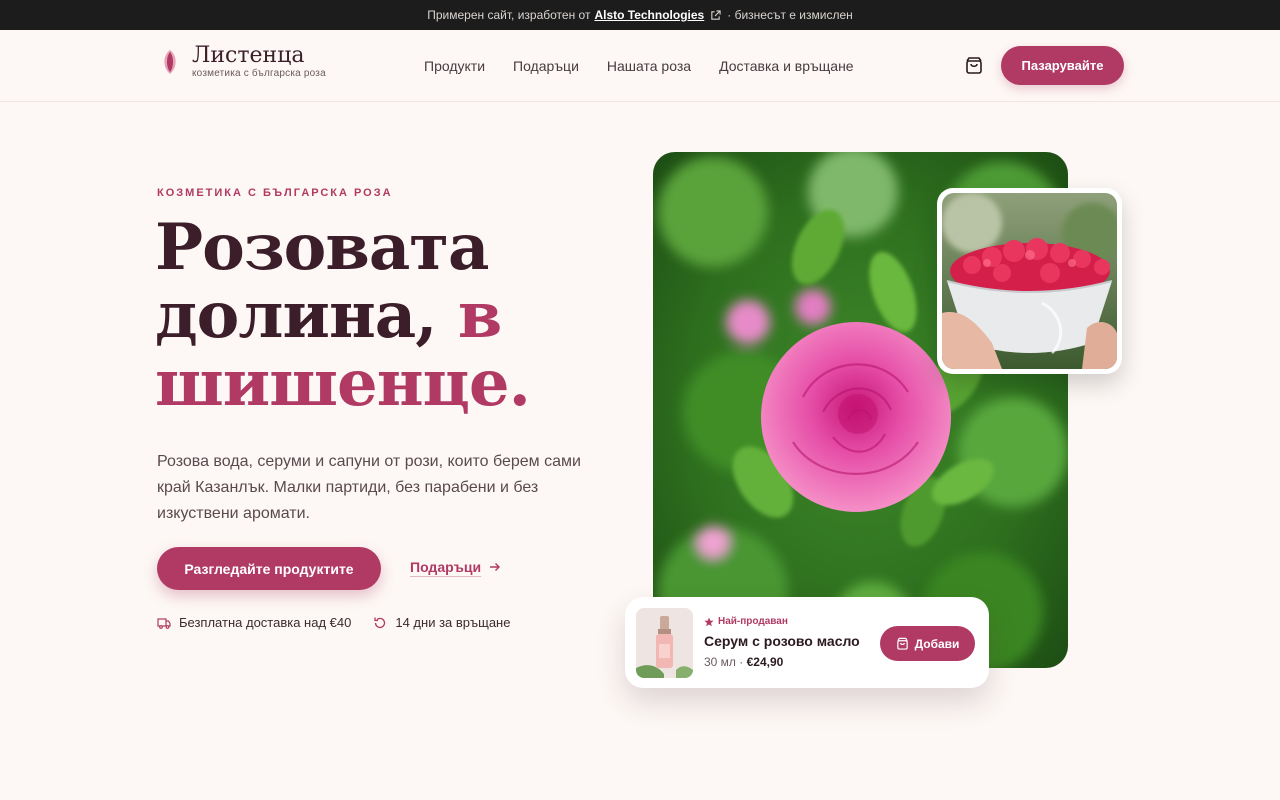  What do you see at coordinates (322, 247) in the screenshot?
I see `headline-line-1: Розовата` at bounding box center [322, 247].